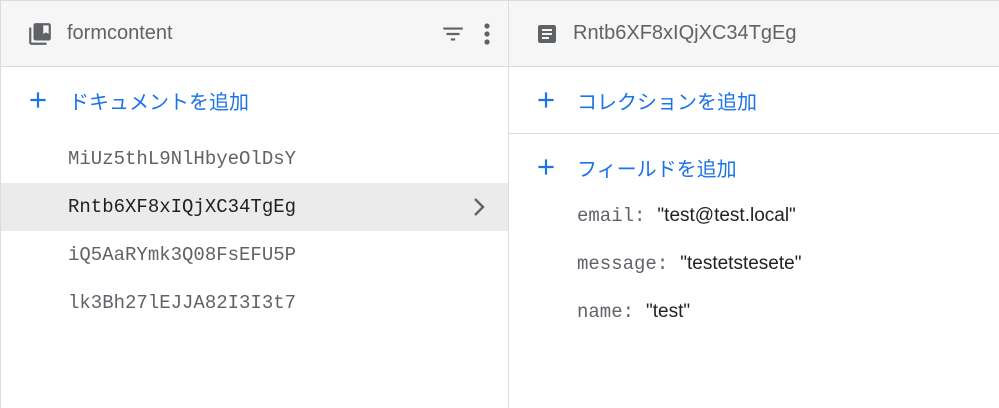 Image resolution: width=999 pixels, height=408 pixels. Describe the element at coordinates (159, 102) in the screenshot. I see `add-document-label: ドキュメントを追加` at that location.